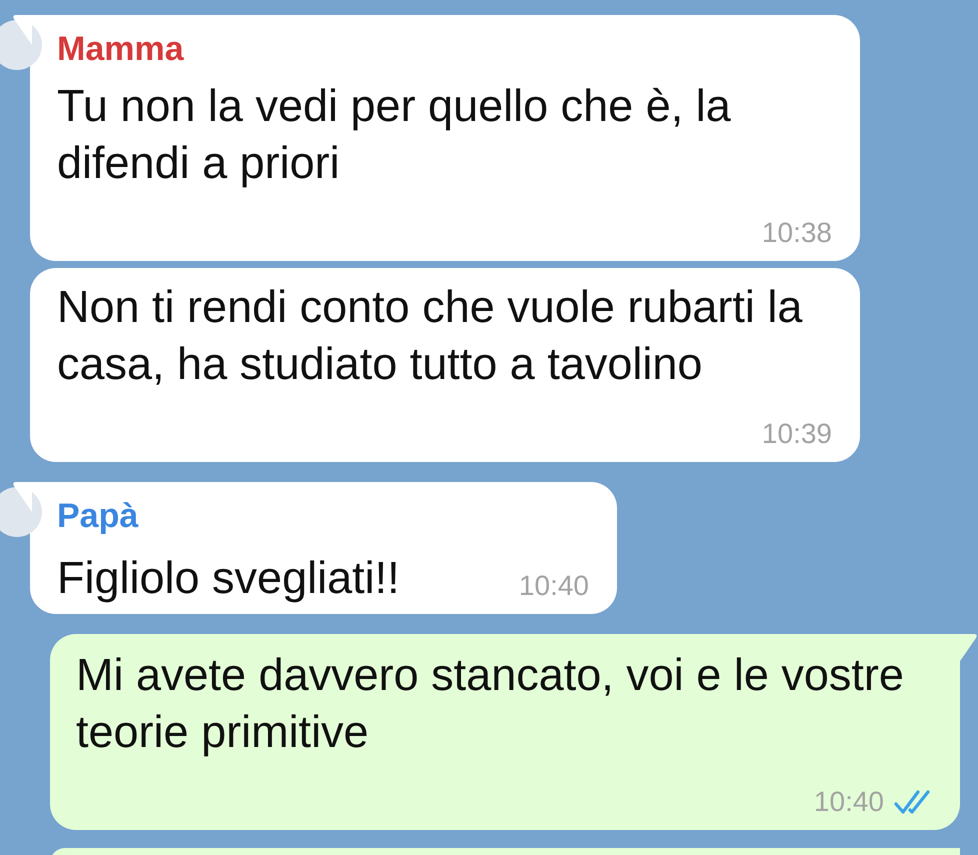 Image resolution: width=978 pixels, height=855 pixels. Describe the element at coordinates (490, 703) in the screenshot. I see `message-text: Mi avete davvero stancato, voi e le vostre teorie primitive` at that location.